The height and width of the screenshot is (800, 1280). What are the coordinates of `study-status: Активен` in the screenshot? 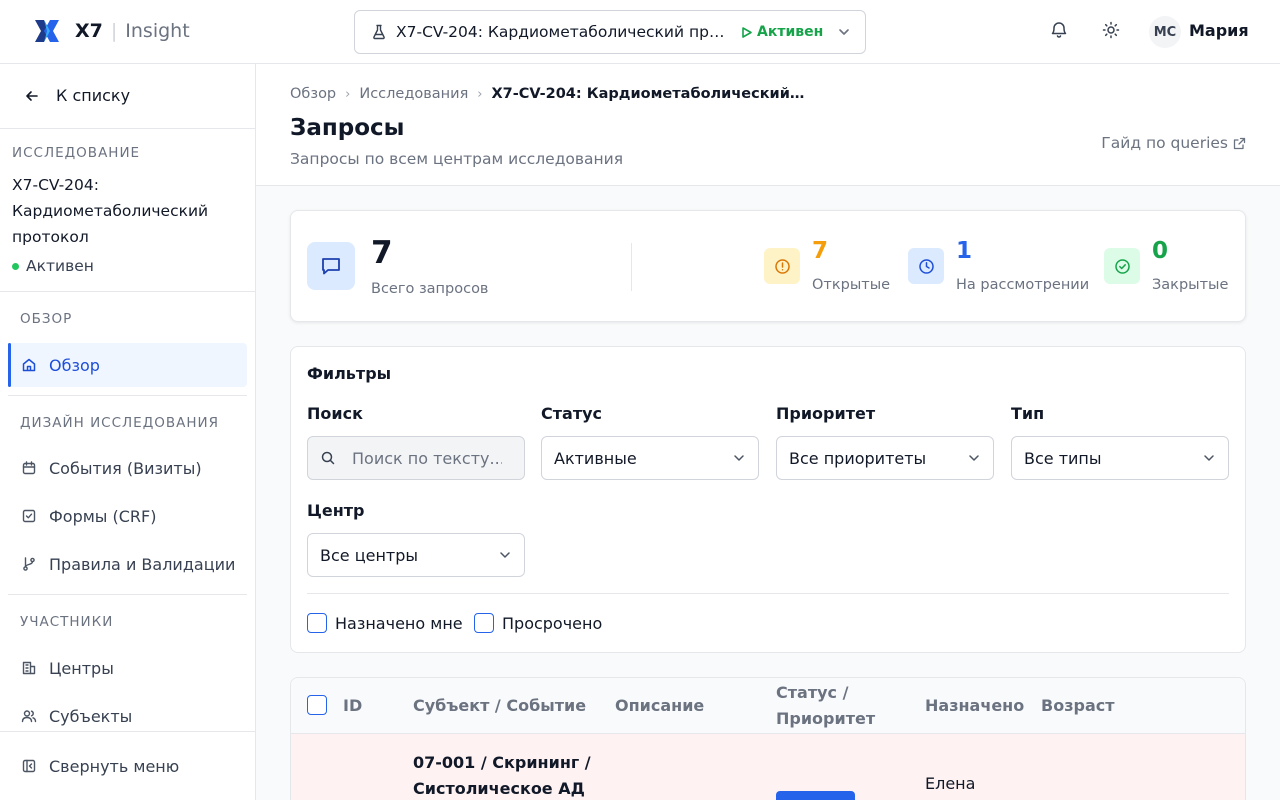 It's located at (781, 32).